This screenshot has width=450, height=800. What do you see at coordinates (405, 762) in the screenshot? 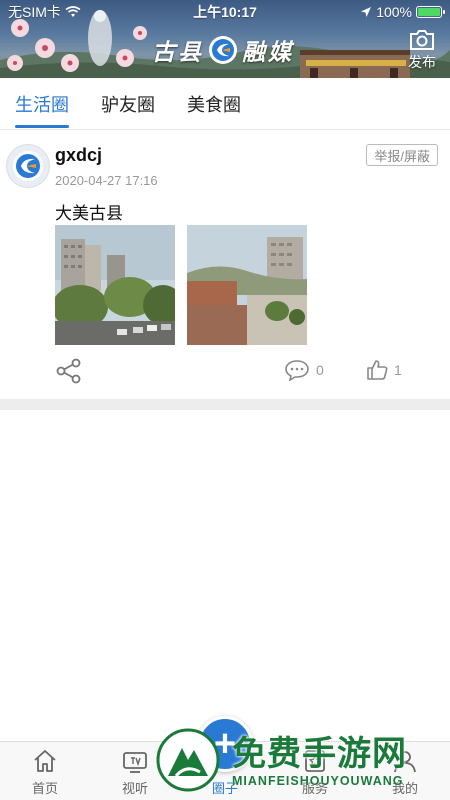
I see `user-icon` at bounding box center [405, 762].